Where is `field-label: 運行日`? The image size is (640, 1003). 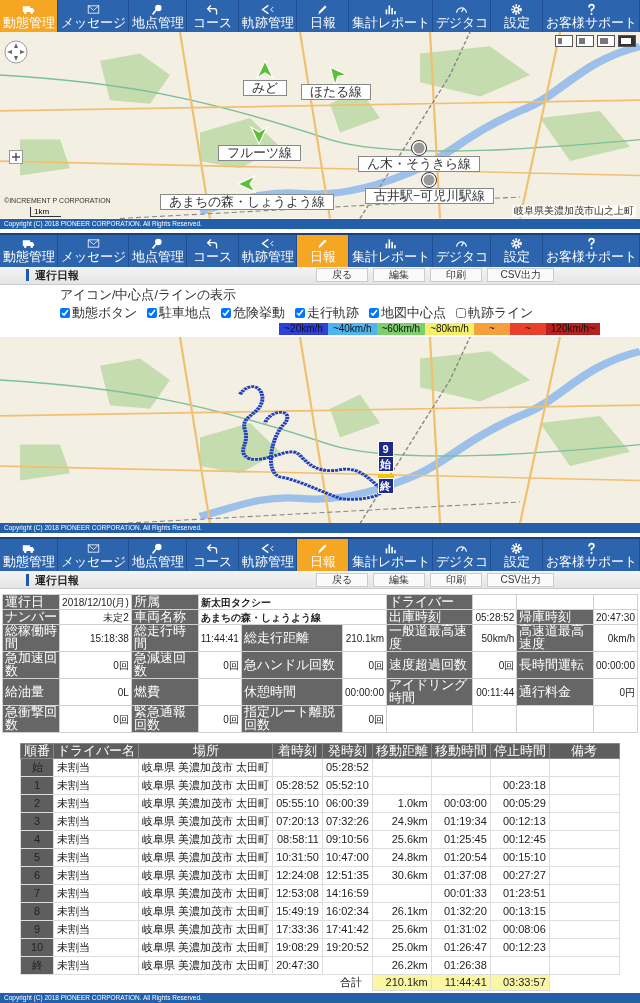
field-label: 運行日 is located at coordinates (31, 602).